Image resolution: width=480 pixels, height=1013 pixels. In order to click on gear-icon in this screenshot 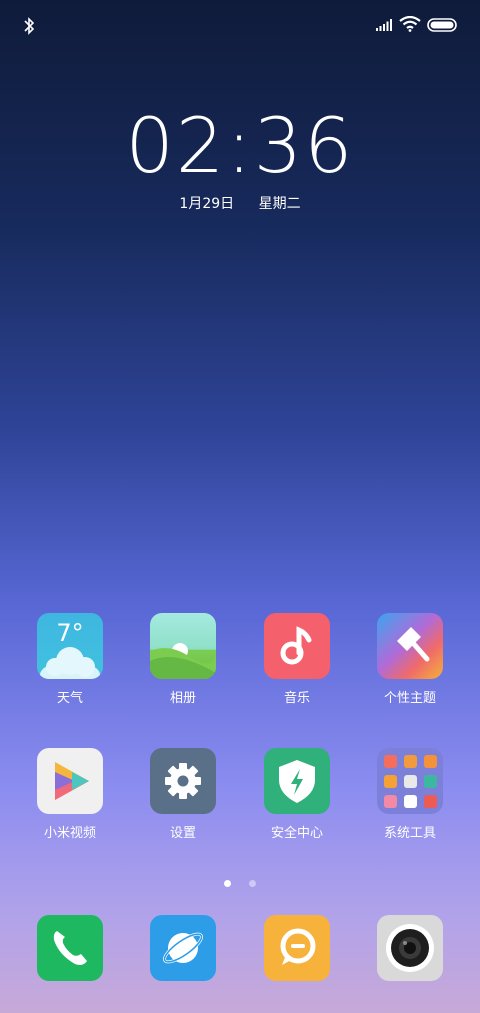, I will do `click(183, 781)`.